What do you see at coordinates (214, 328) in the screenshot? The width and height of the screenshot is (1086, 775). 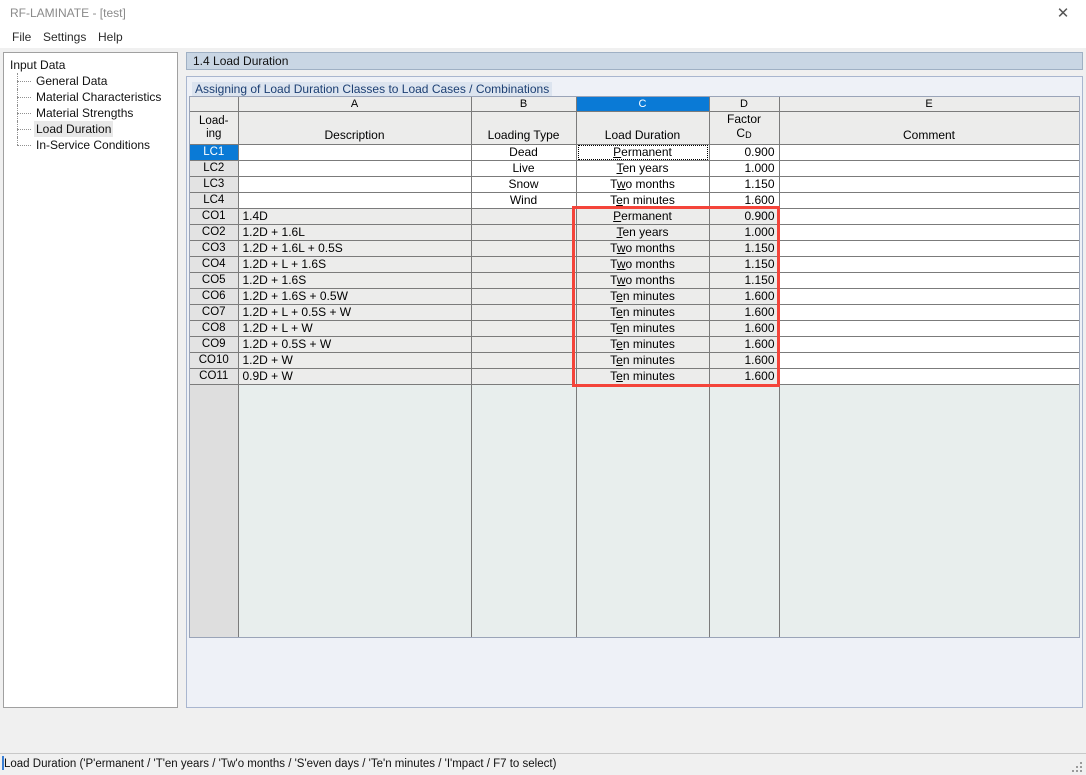 I see `row-id-cell: CO8` at bounding box center [214, 328].